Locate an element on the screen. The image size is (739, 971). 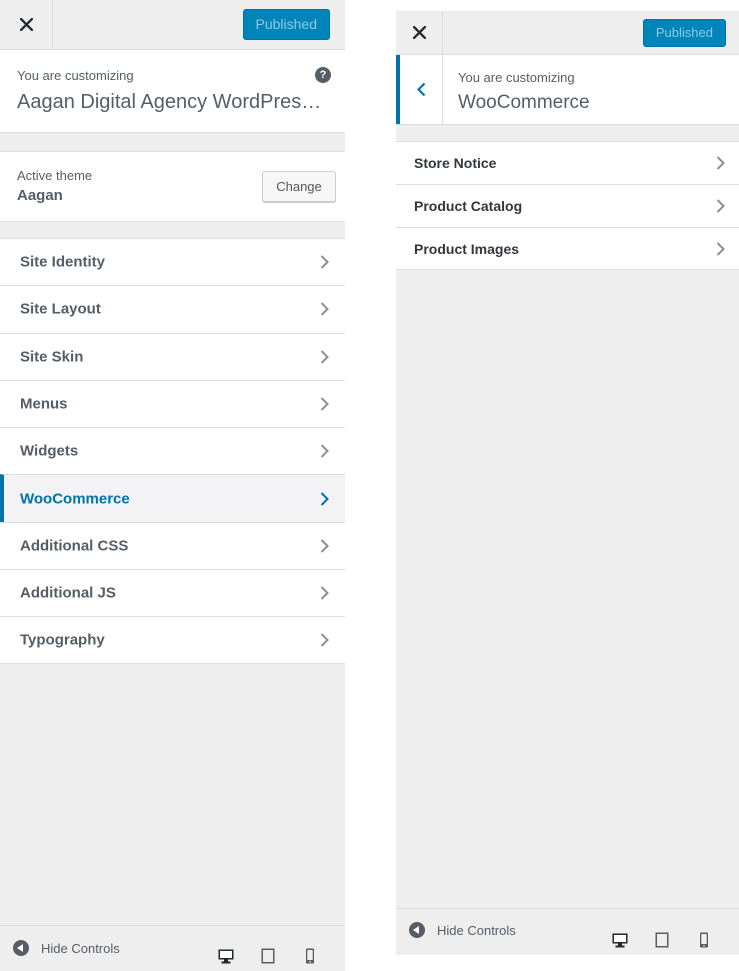
section-store-notice: Store Notice is located at coordinates (567, 162).